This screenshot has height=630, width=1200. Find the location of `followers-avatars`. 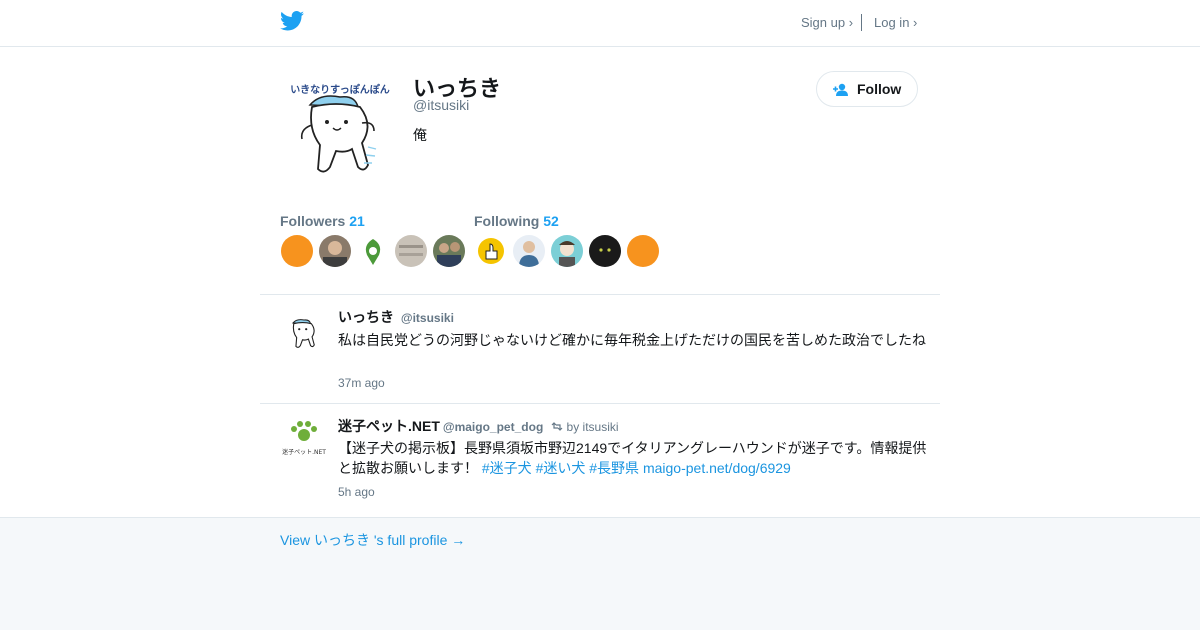

followers-avatars is located at coordinates (376, 252).